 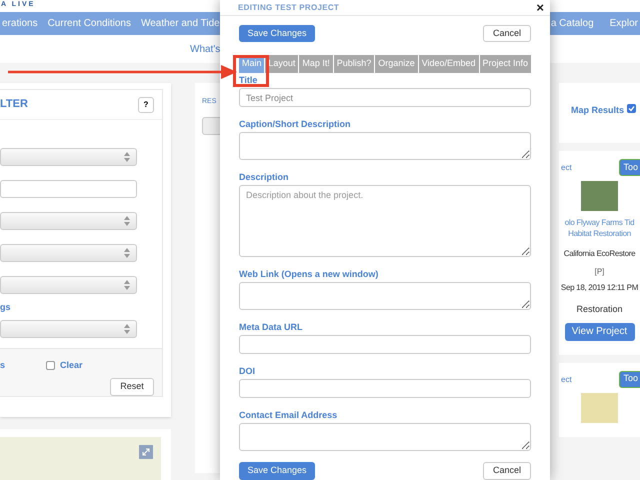 I want to click on tab: Organize, so click(x=396, y=64).